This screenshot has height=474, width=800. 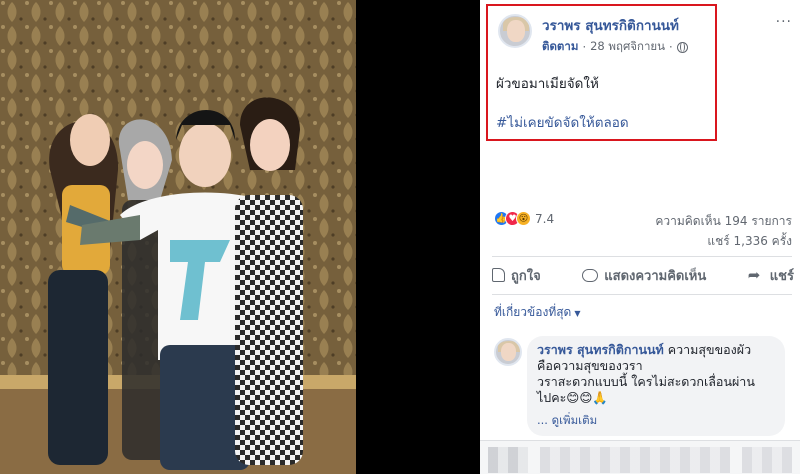 I want to click on comments-count: ความคิดเห็น 194 รายการ, so click(x=723, y=221).